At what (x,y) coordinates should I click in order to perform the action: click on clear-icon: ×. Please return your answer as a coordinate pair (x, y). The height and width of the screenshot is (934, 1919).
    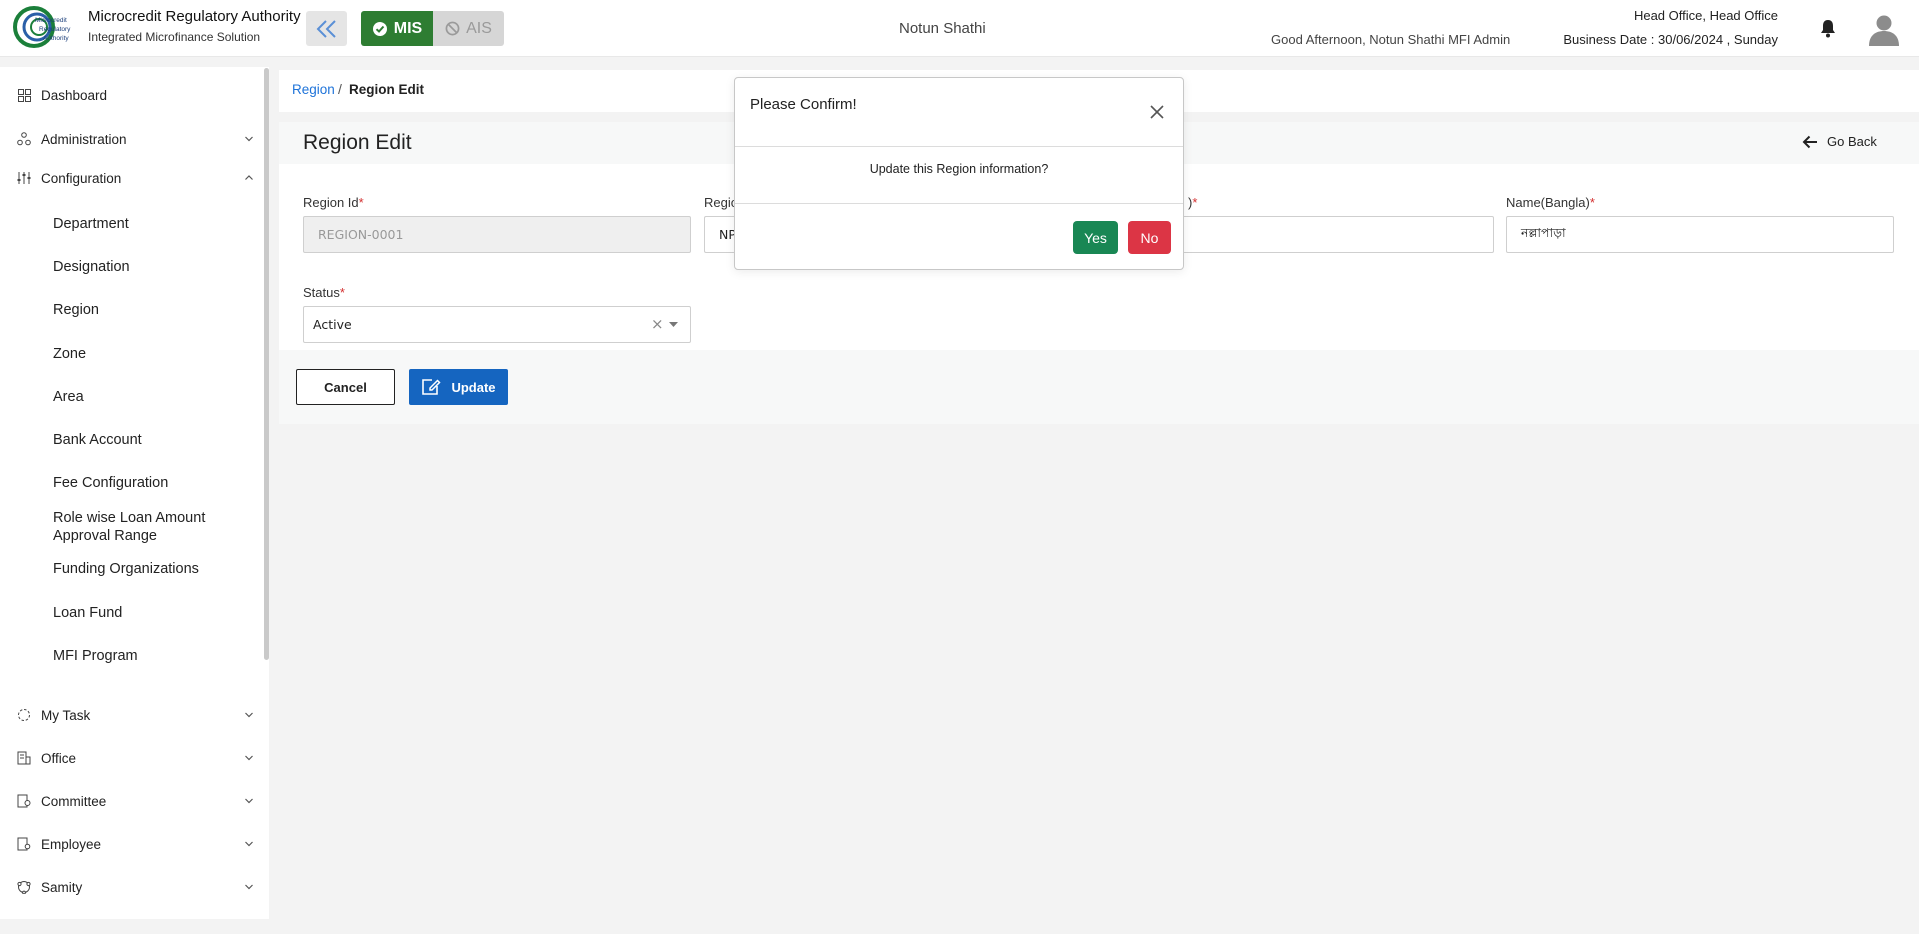
    Looking at the image, I should click on (657, 324).